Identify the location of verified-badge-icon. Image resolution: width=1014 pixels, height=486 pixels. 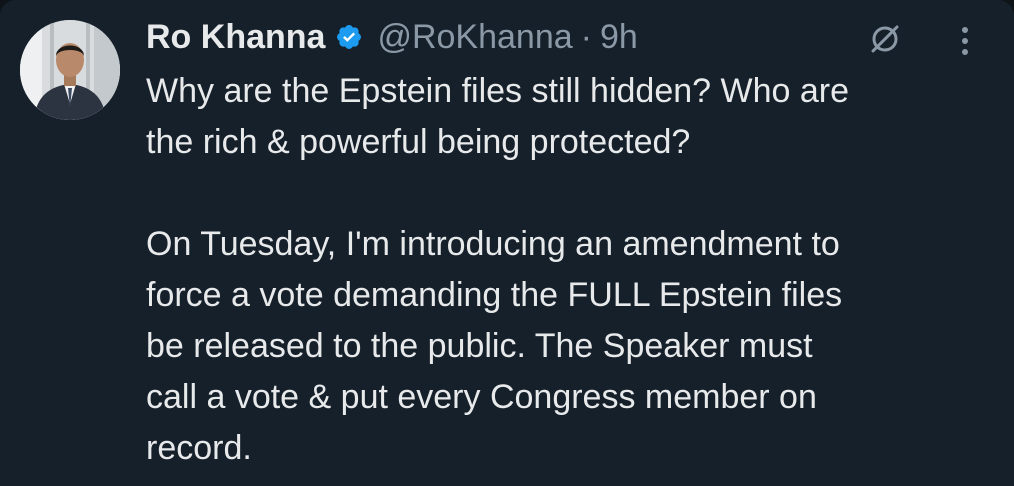
(349, 37).